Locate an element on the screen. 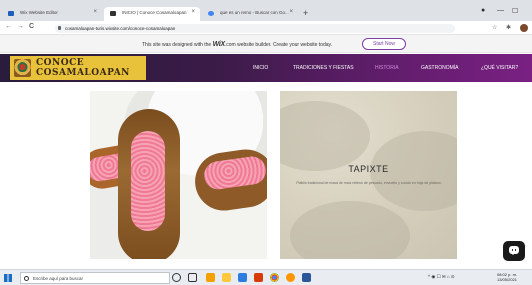 The height and width of the screenshot is (285, 532). tab-google-search: que es un remo - Buscar con Go... × is located at coordinates (250, 14).